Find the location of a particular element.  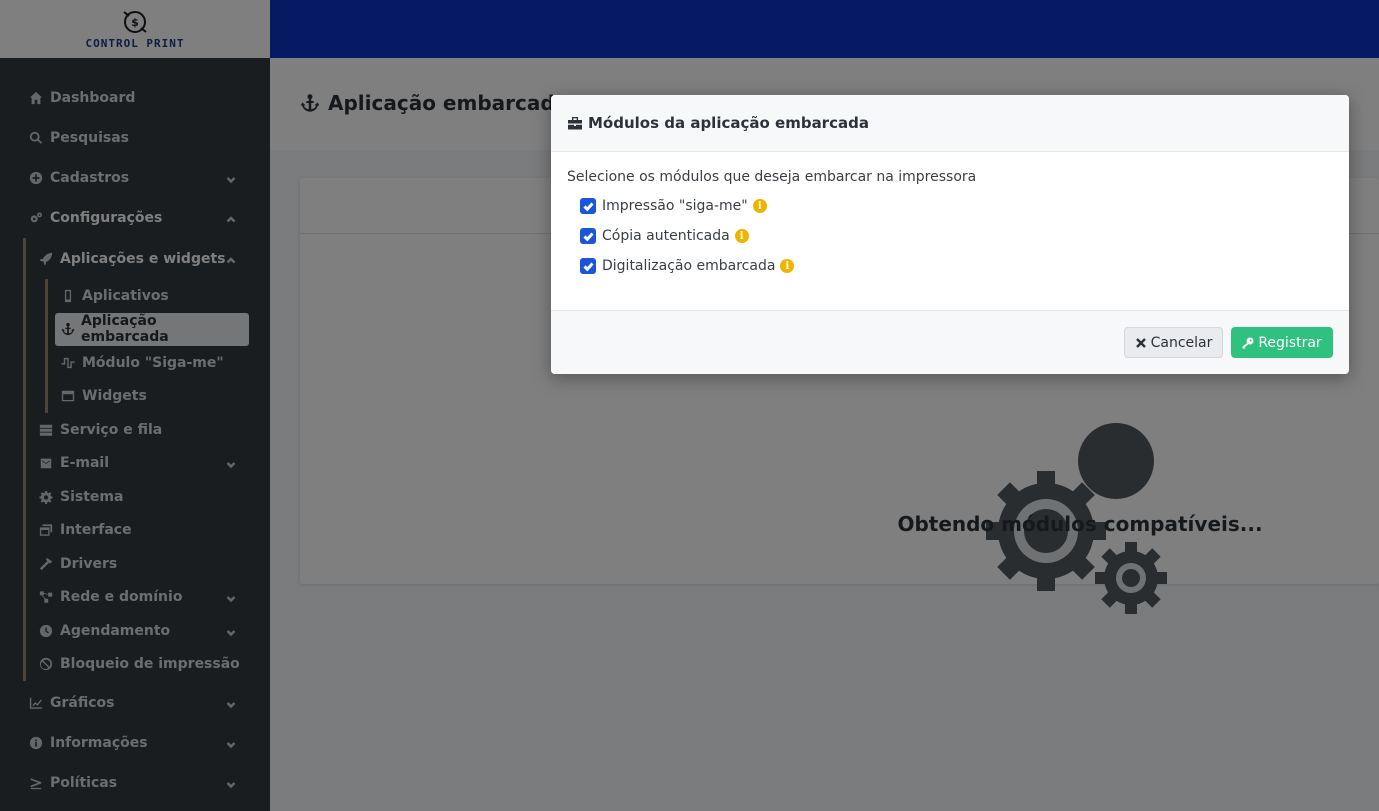

module-option-siga-me: Impressão "siga-me" i is located at coordinates (950, 206).